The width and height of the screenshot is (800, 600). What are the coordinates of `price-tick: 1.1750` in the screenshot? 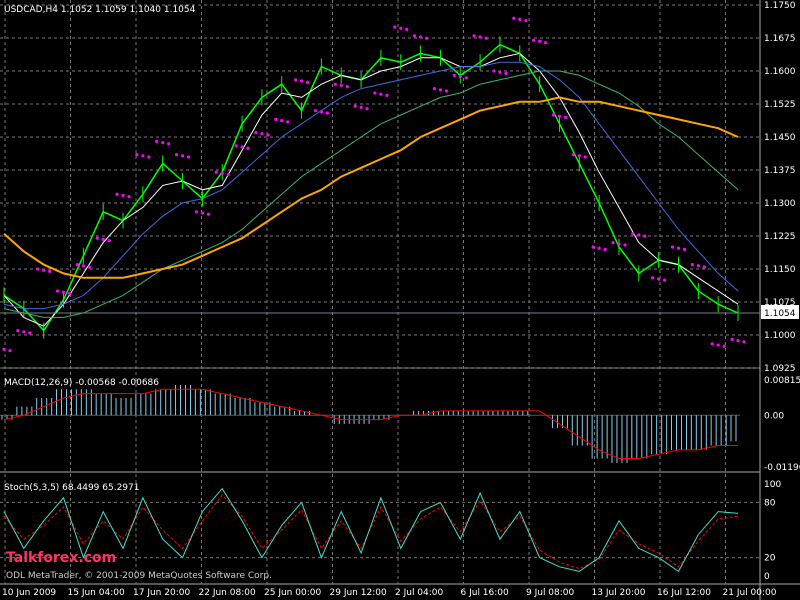 It's located at (780, 6).